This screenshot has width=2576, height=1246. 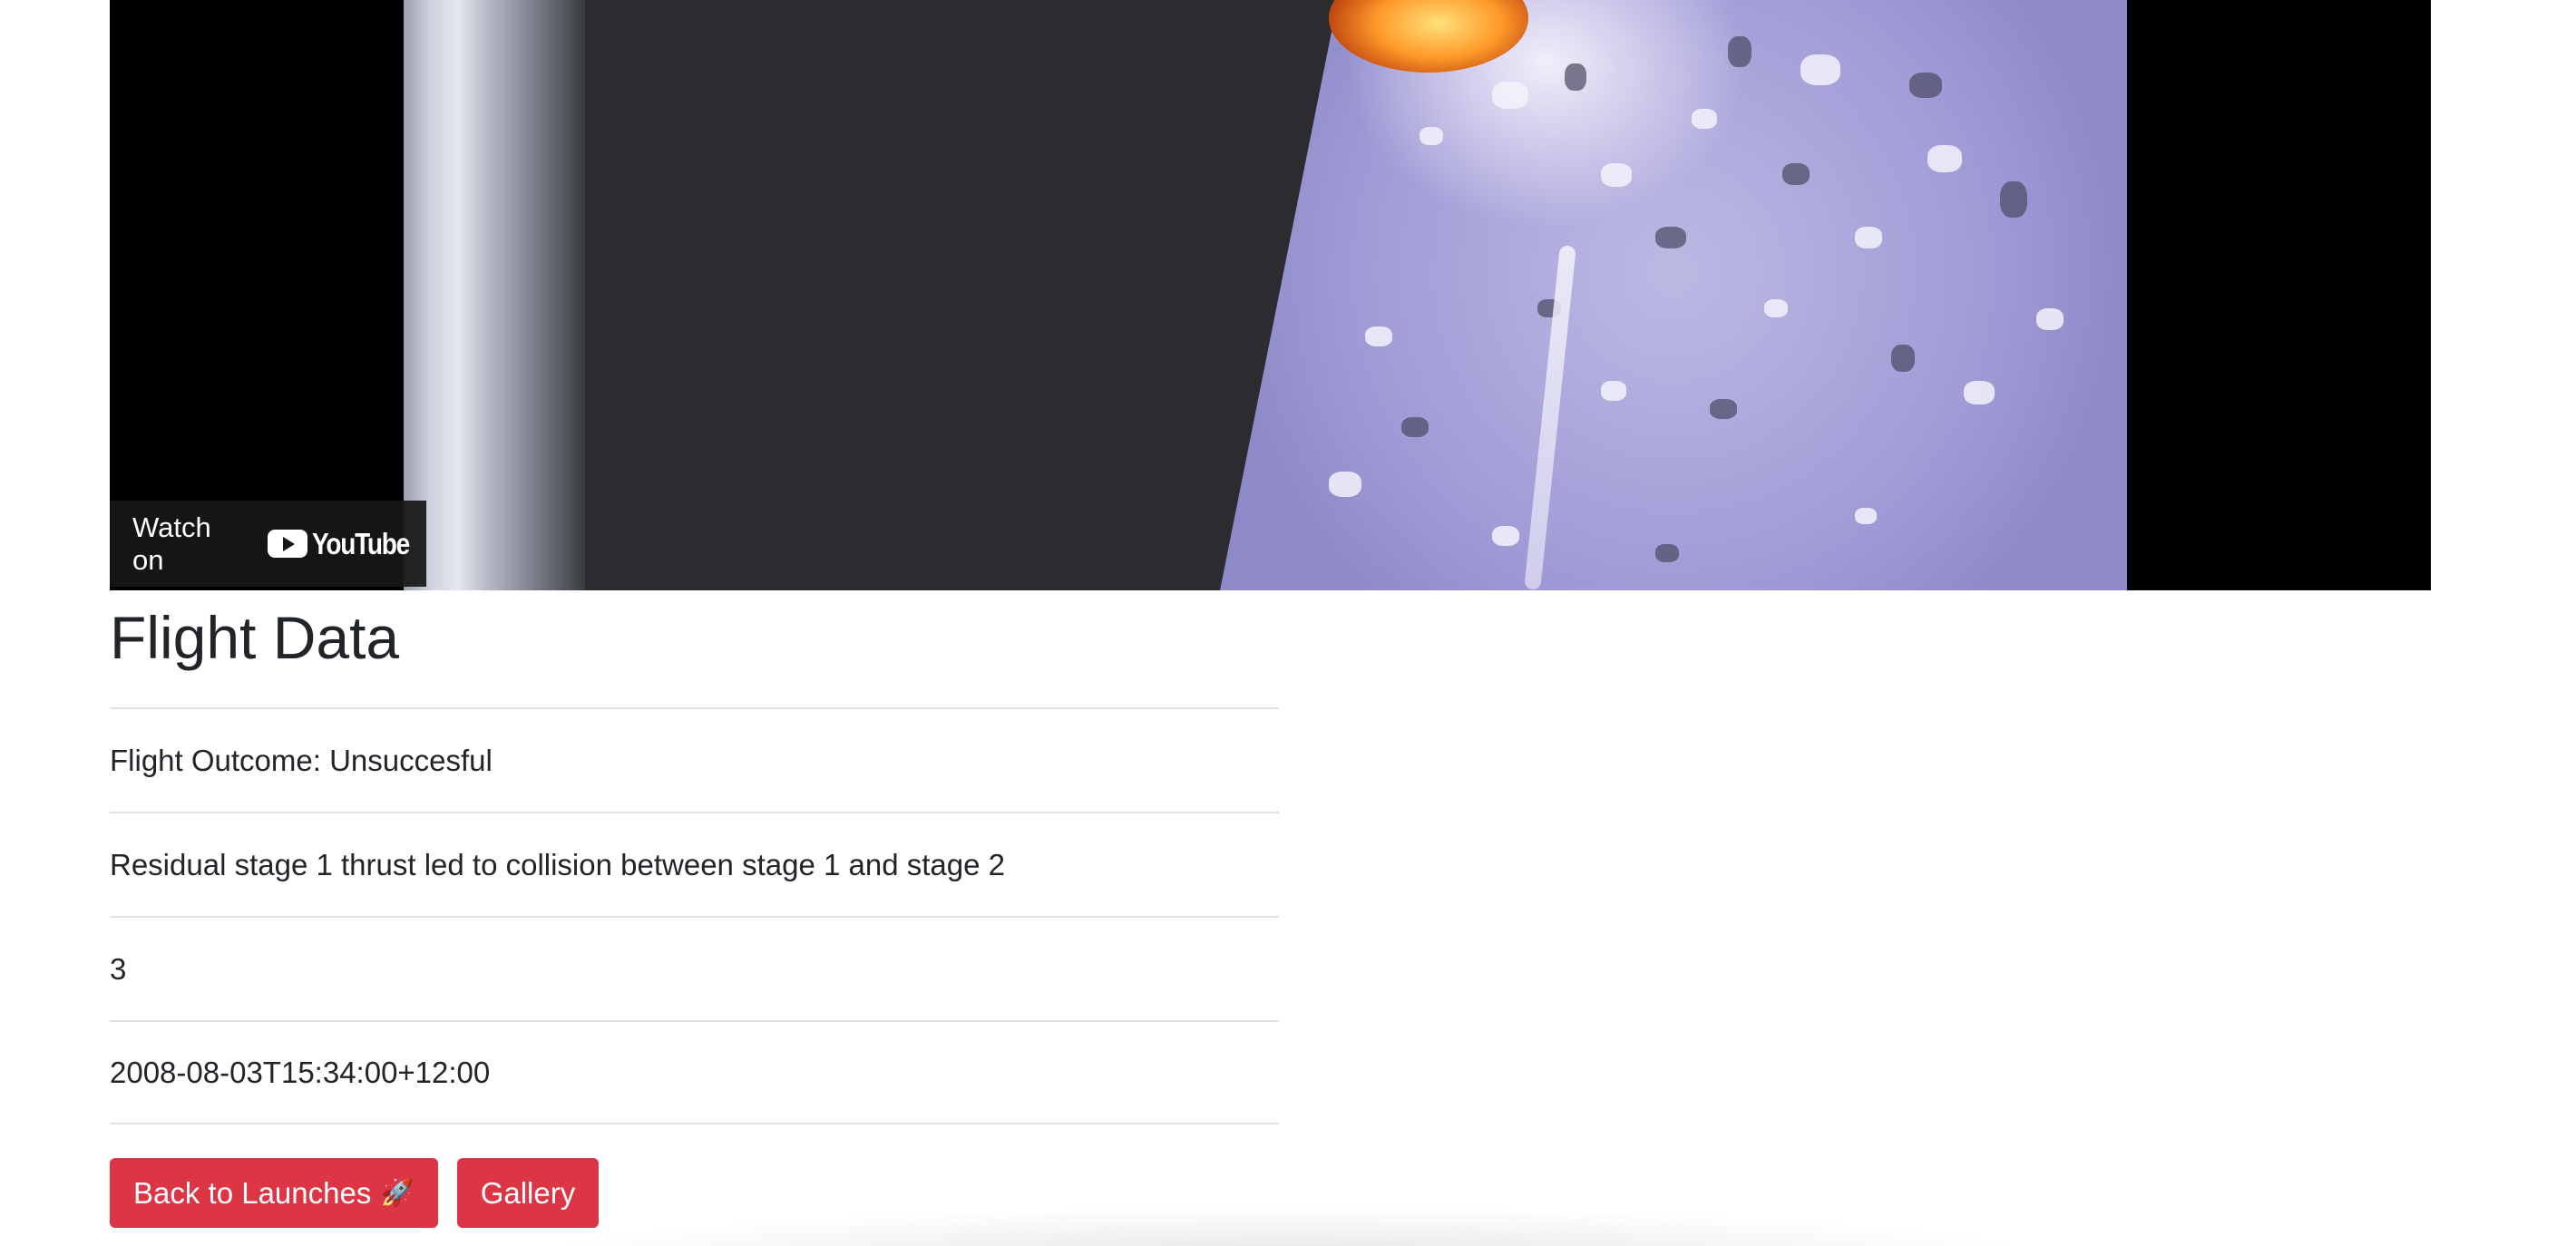 I want to click on flight-outcome-item: Flight Outcome: Unsuccesful, so click(x=694, y=759).